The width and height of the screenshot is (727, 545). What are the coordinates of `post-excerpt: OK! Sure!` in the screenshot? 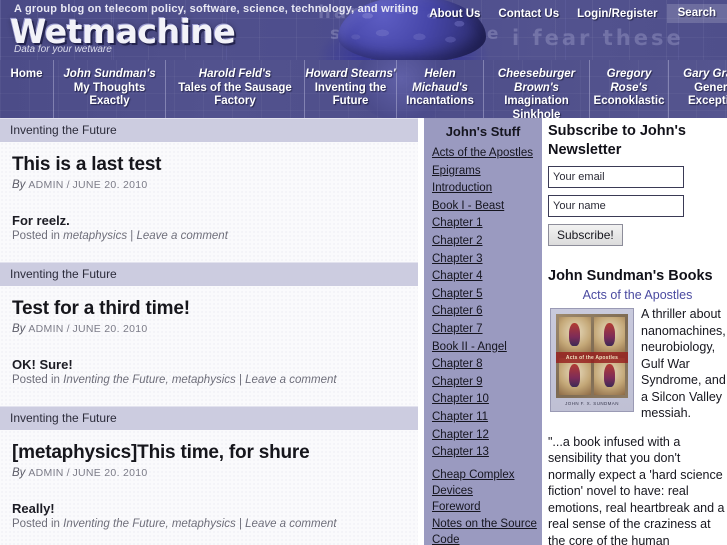 It's located at (42, 364).